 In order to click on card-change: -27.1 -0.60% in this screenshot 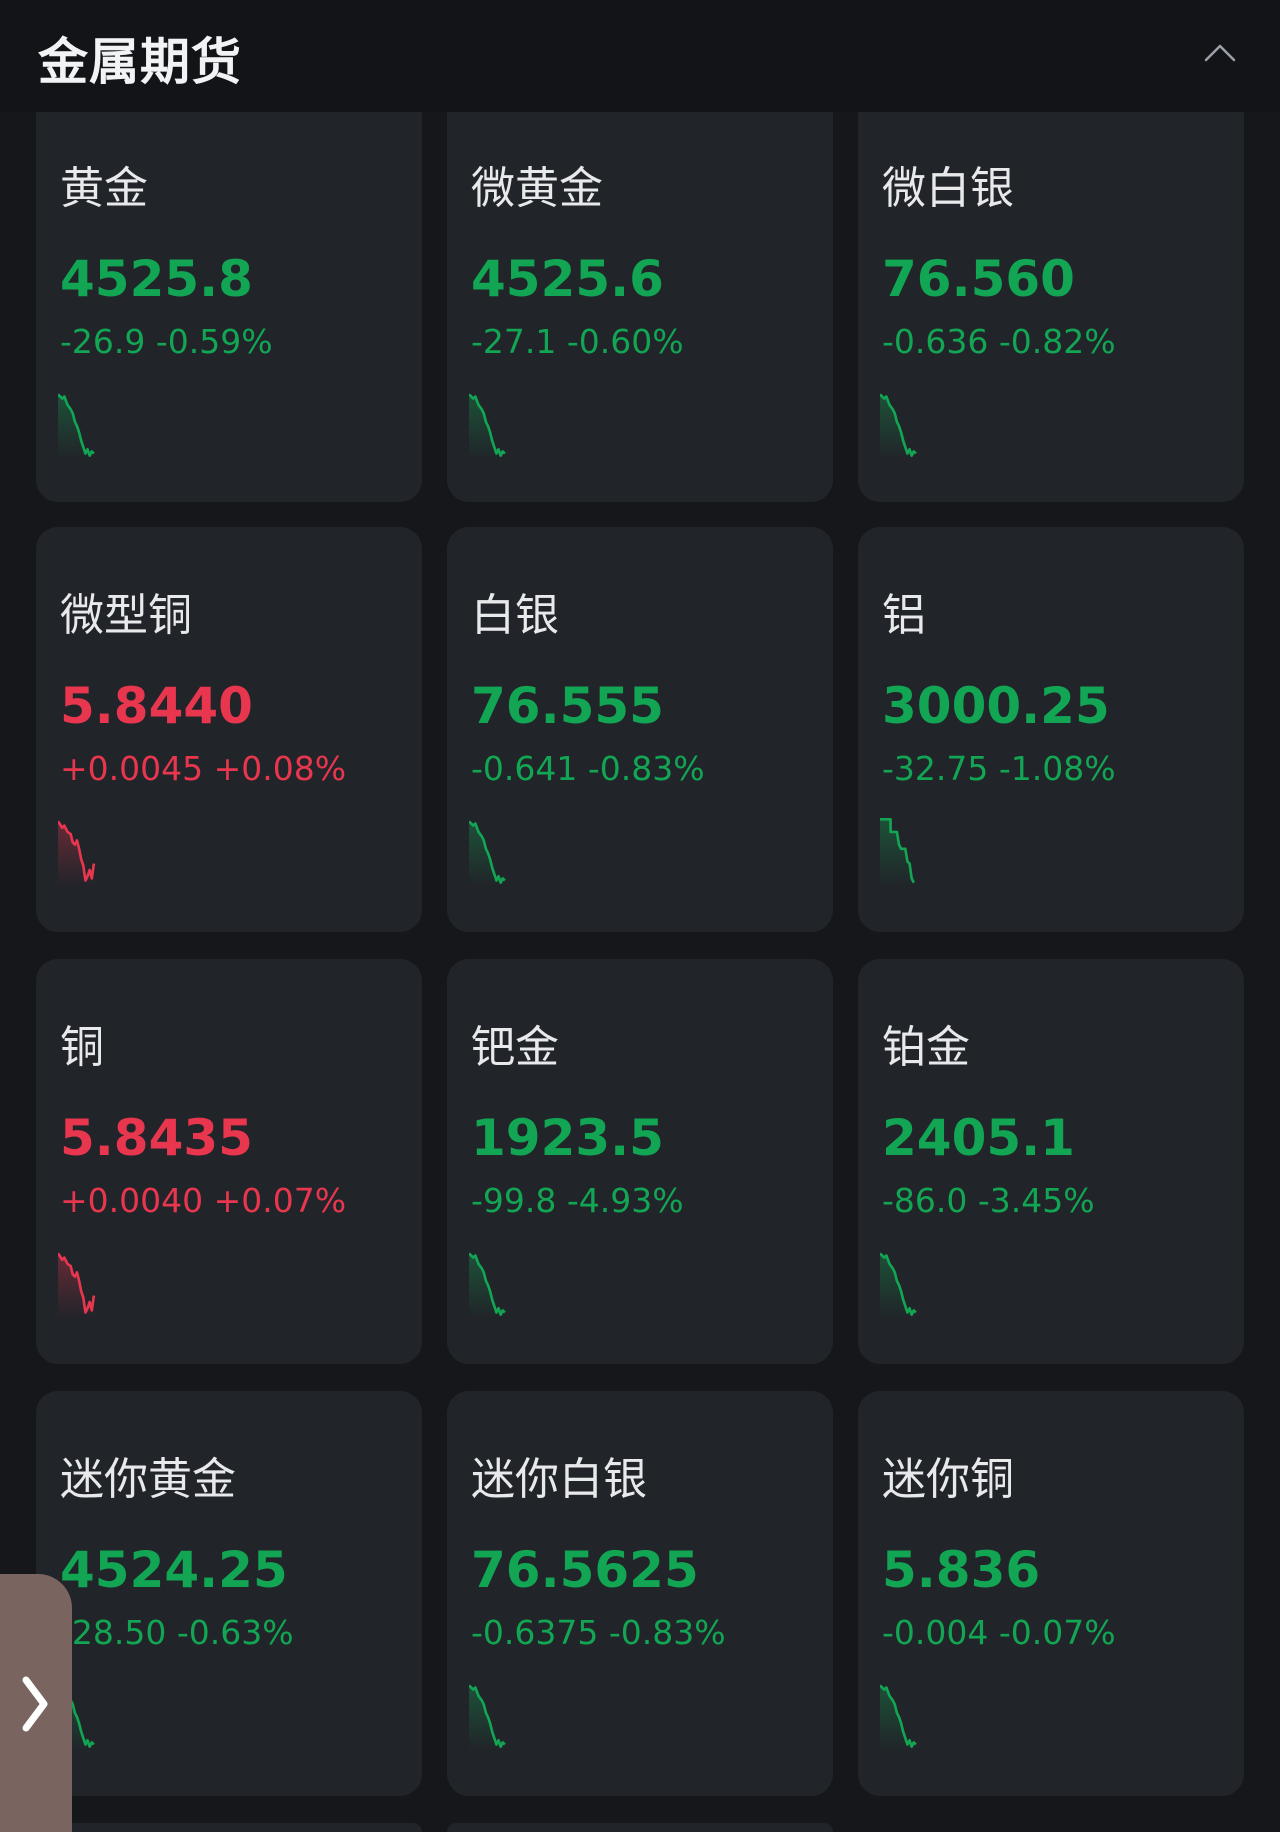, I will do `click(577, 341)`.